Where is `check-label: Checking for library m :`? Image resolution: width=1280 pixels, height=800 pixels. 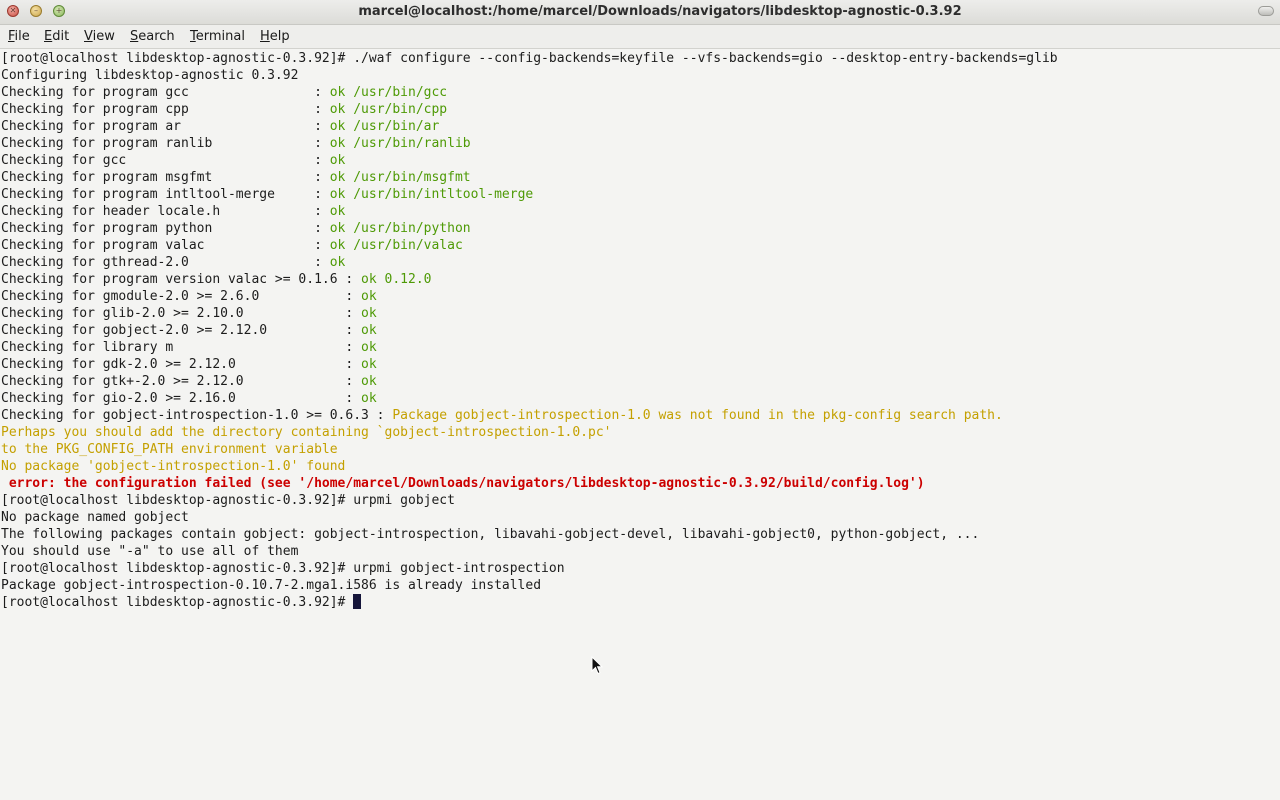
check-label: Checking for library m : is located at coordinates (181, 347).